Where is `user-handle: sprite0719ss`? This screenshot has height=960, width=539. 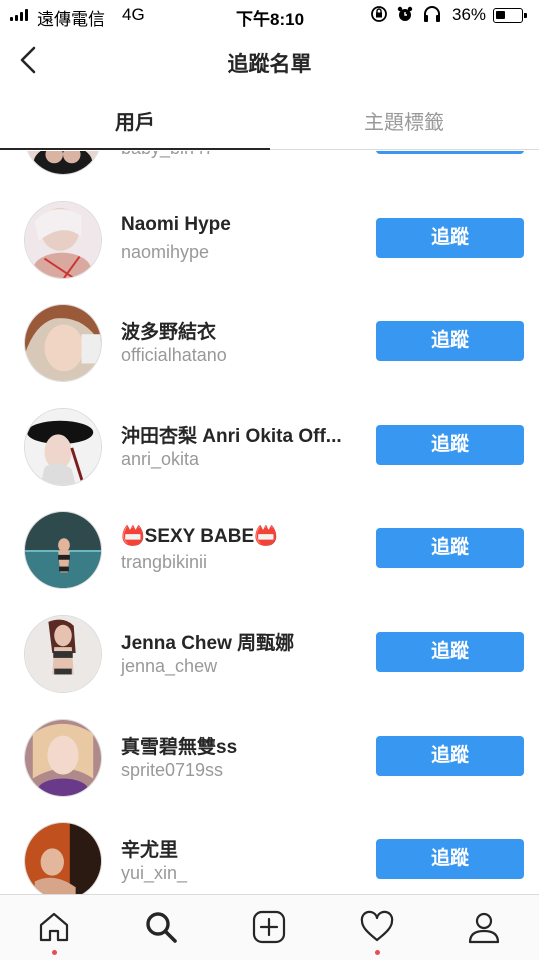
user-handle: sprite0719ss is located at coordinates (172, 769).